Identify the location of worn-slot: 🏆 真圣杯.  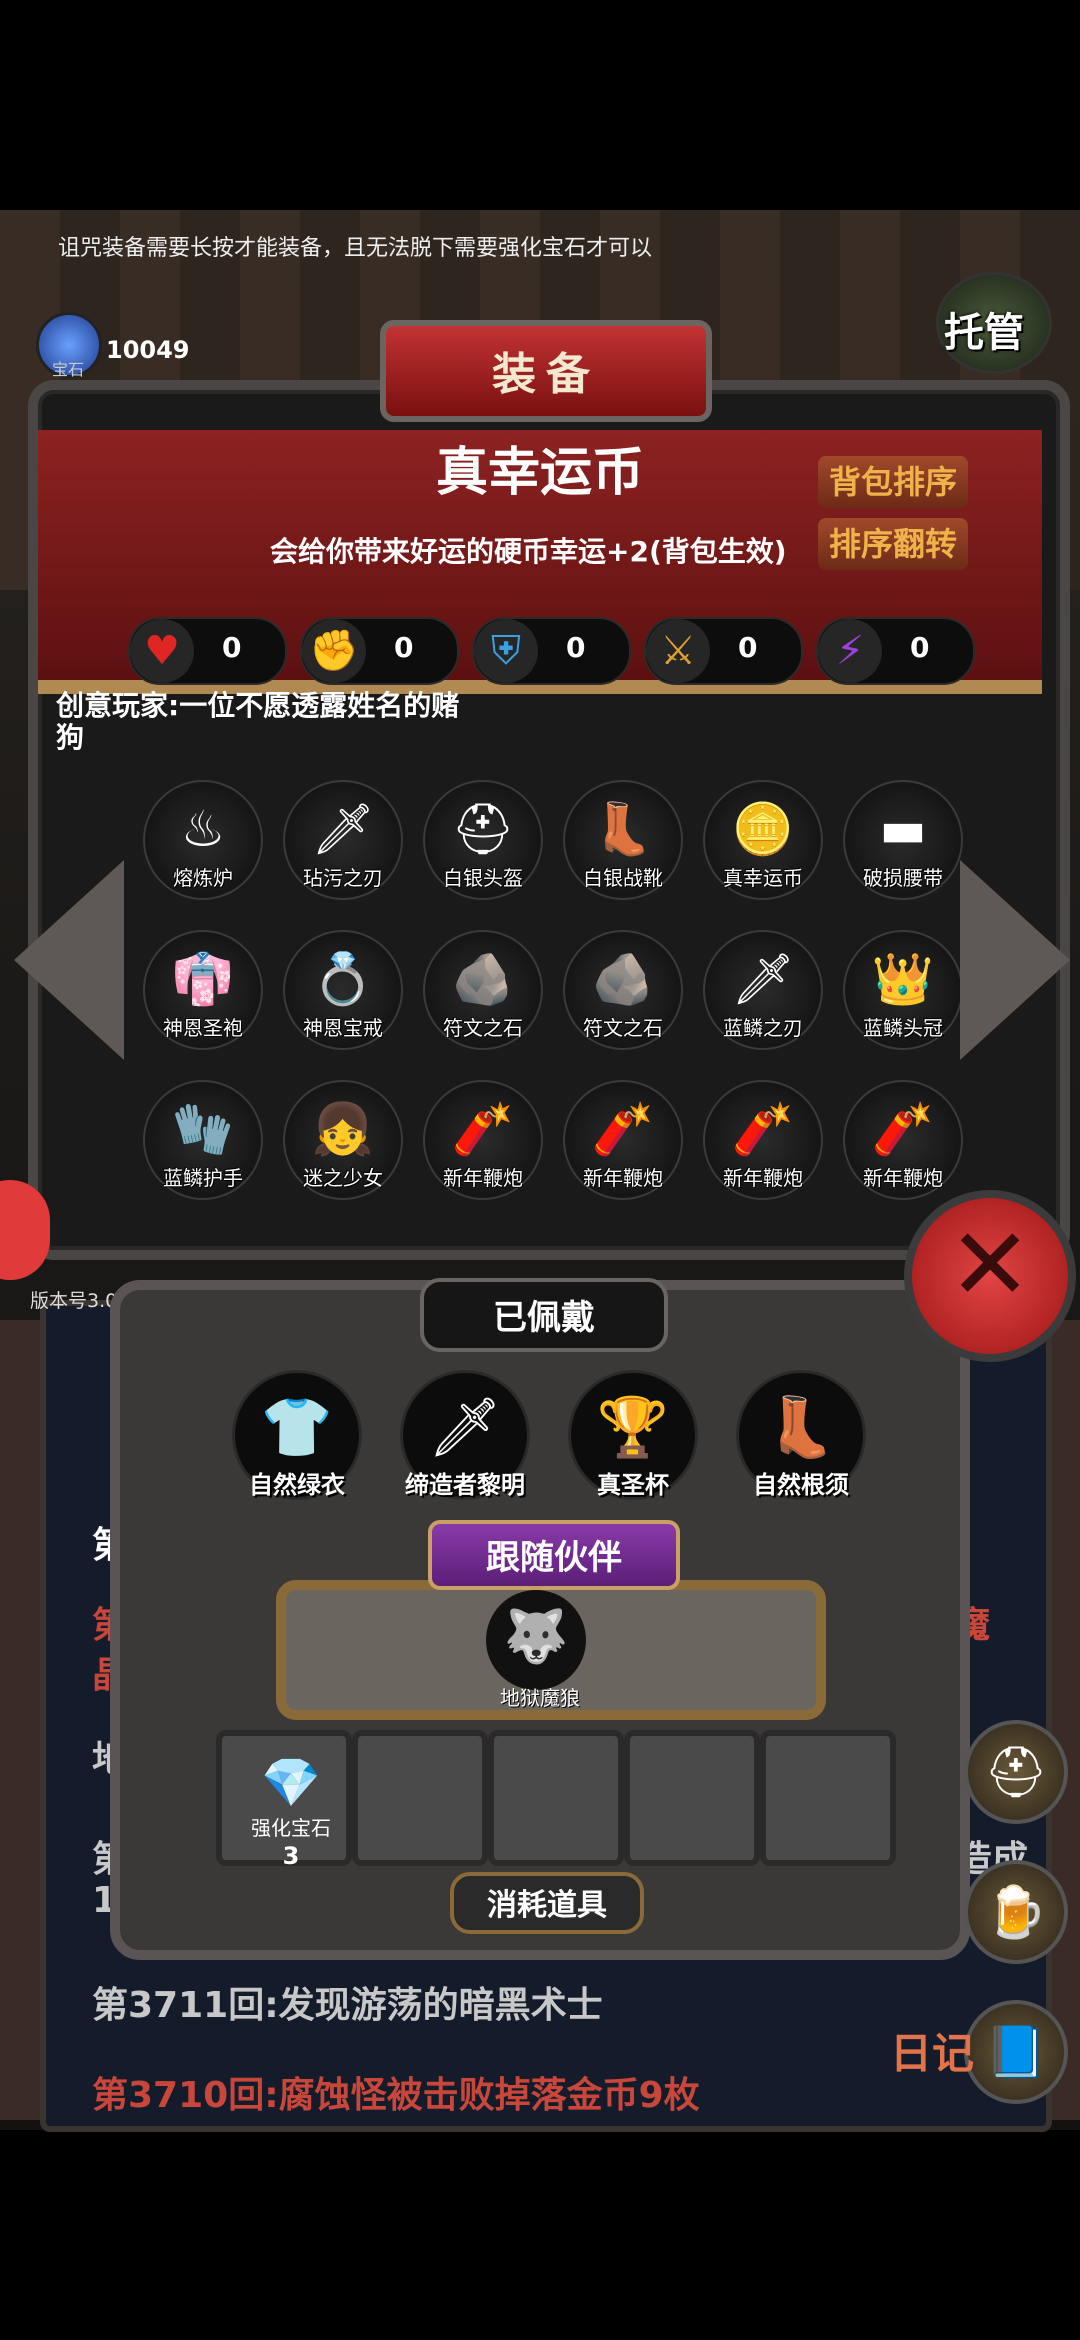
(633, 1435).